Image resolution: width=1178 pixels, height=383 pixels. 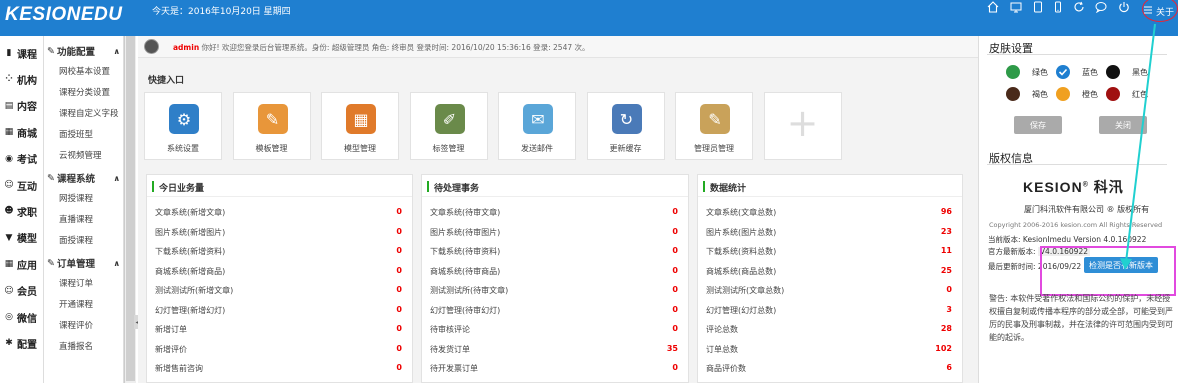 What do you see at coordinates (23, 291) in the screenshot?
I see `nav-item-9: ☺ 会员` at bounding box center [23, 291].